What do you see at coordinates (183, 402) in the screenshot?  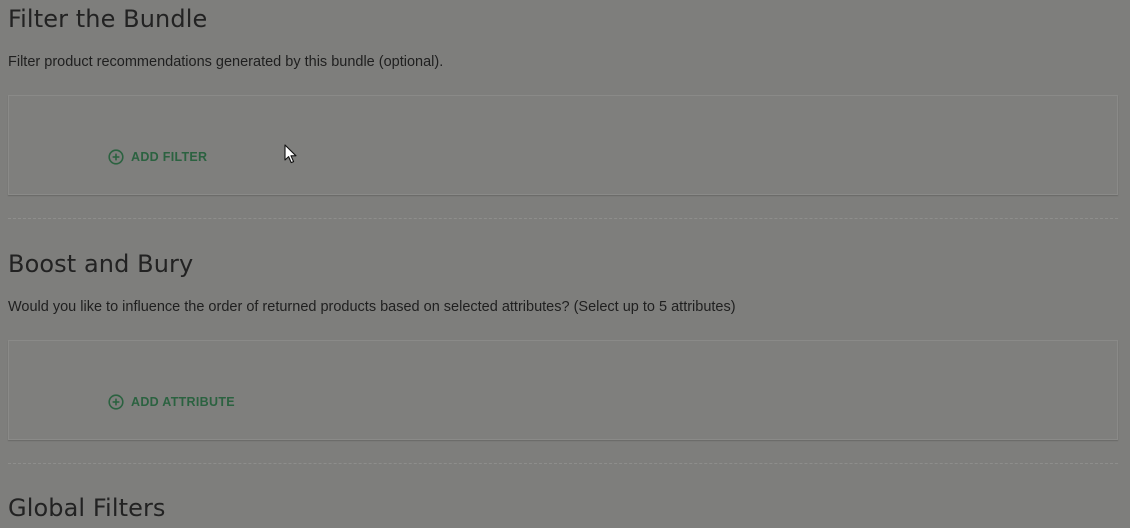 I see `add-attribute-label: ADD ATTRIBUTE` at bounding box center [183, 402].